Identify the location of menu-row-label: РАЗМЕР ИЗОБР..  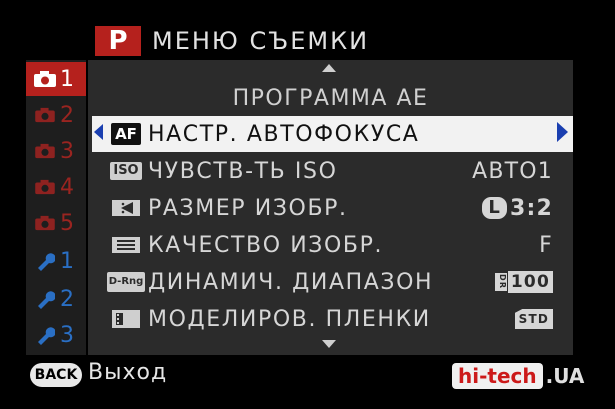
(248, 208).